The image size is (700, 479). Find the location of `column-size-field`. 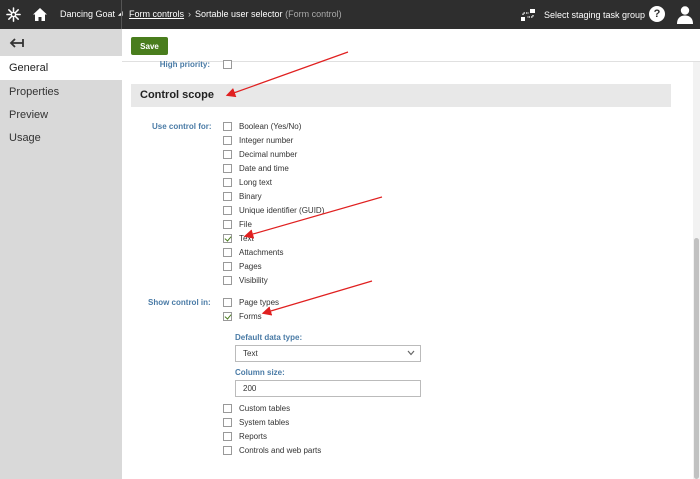

column-size-field is located at coordinates (328, 388).